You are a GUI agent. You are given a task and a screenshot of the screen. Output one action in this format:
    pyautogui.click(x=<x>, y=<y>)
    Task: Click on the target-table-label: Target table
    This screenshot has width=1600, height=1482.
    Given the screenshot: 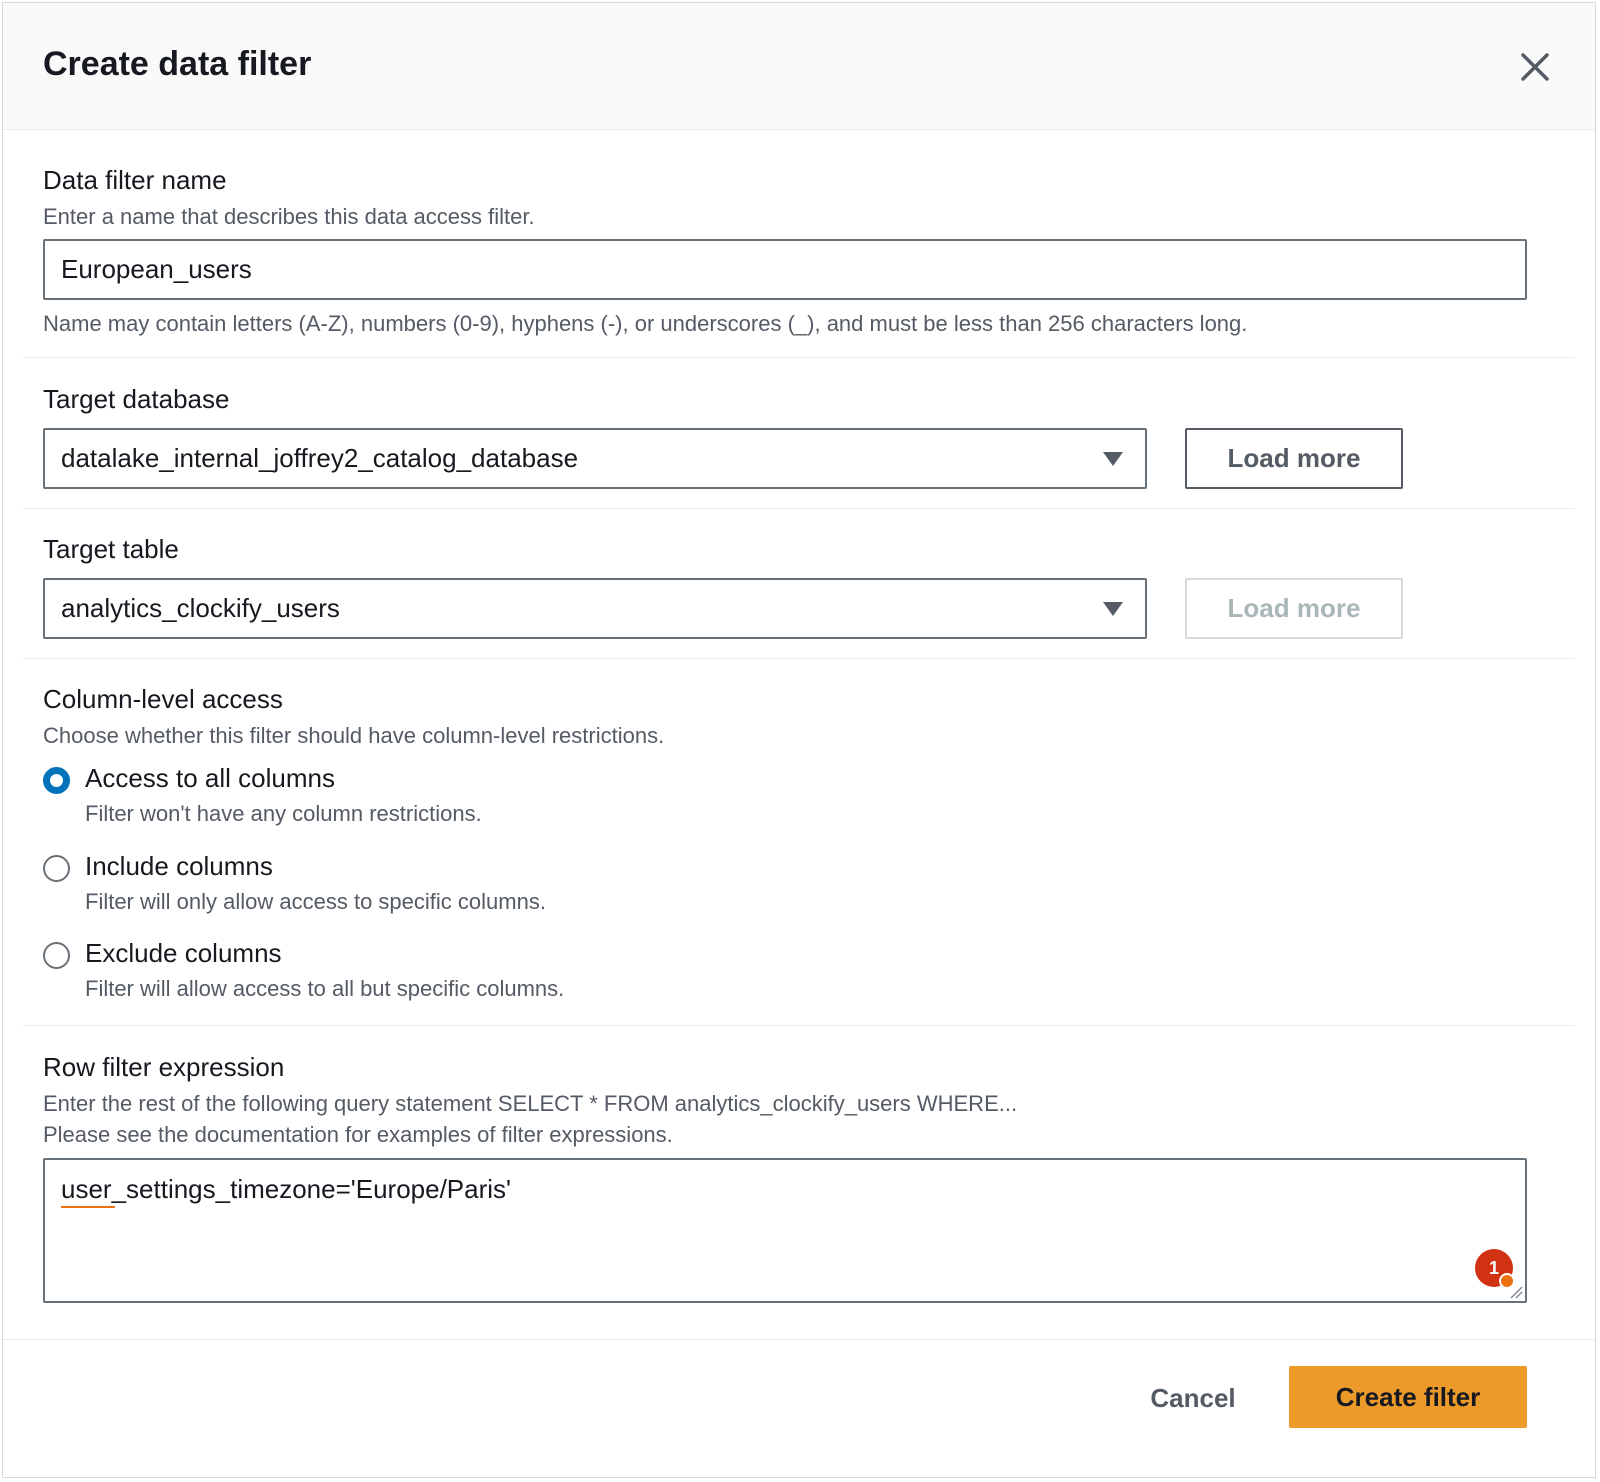 What is the action you would take?
    pyautogui.click(x=111, y=549)
    